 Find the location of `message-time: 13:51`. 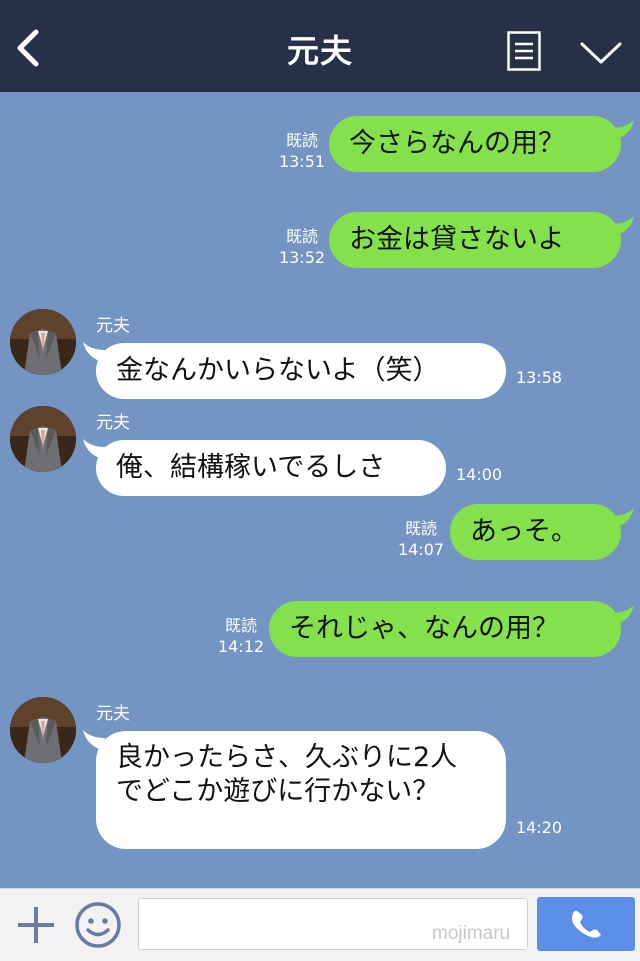

message-time: 13:51 is located at coordinates (302, 161).